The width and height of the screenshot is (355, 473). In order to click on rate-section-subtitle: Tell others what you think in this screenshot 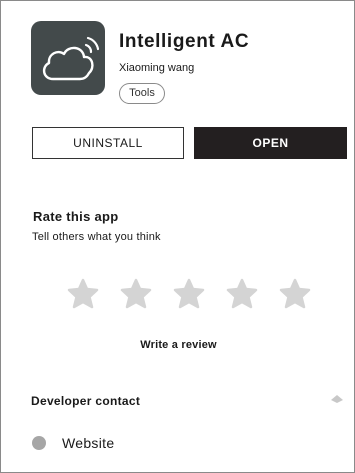, I will do `click(96, 237)`.